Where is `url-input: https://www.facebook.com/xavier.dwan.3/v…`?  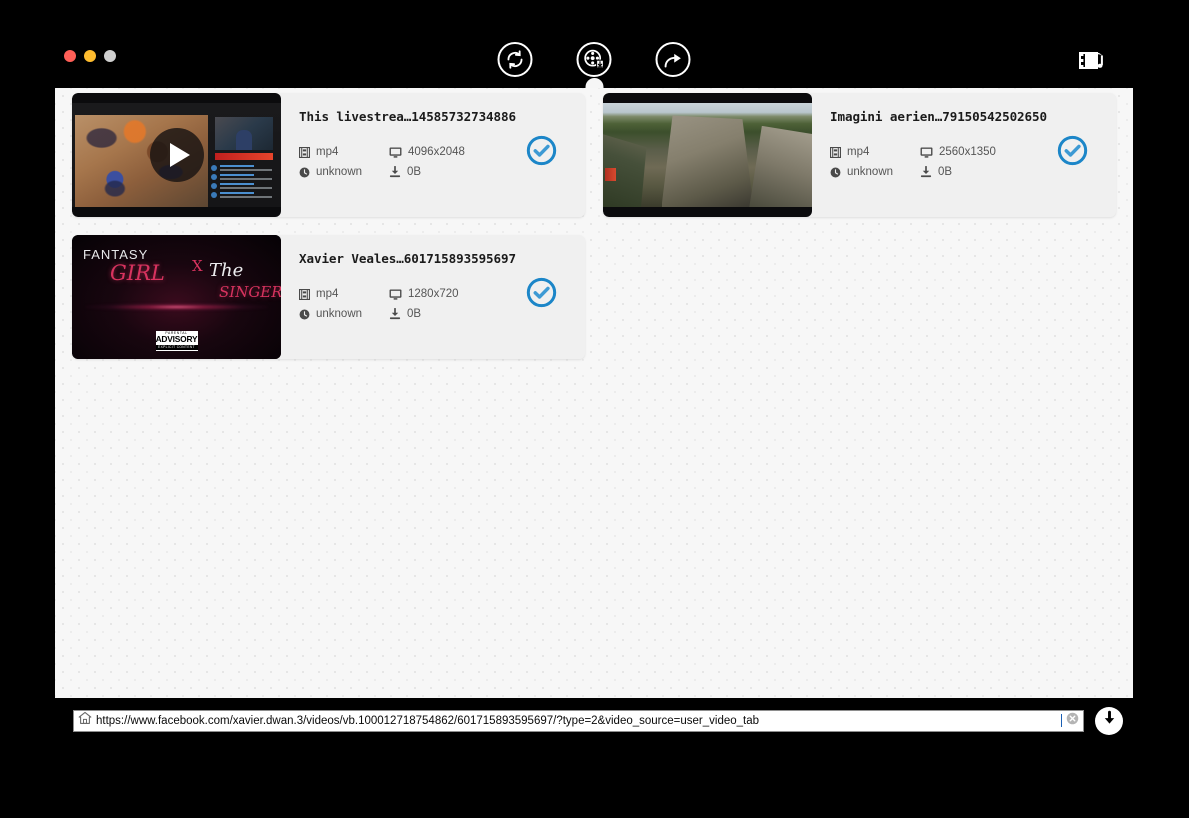 url-input: https://www.facebook.com/xavier.dwan.3/v… is located at coordinates (578, 720).